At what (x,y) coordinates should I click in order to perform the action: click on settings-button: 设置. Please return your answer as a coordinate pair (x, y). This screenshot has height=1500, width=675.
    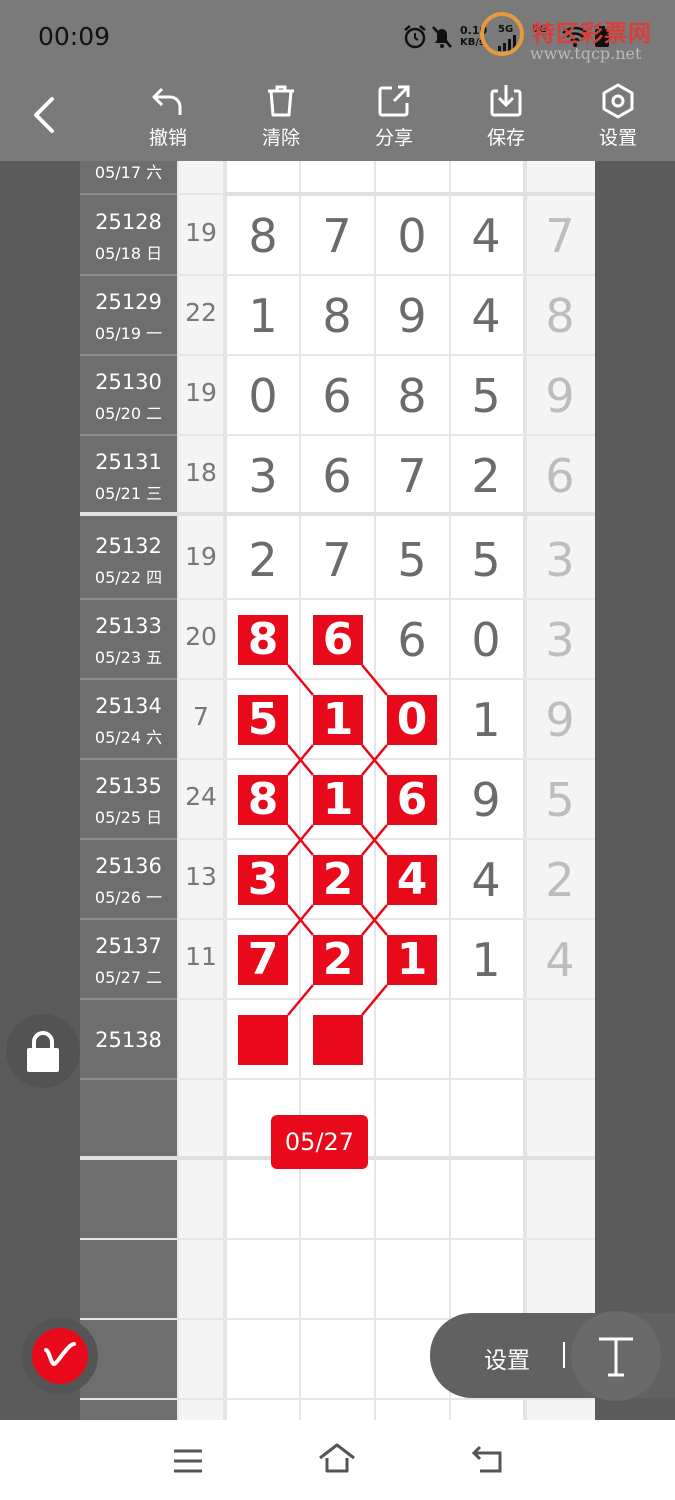
    Looking at the image, I should click on (618, 119).